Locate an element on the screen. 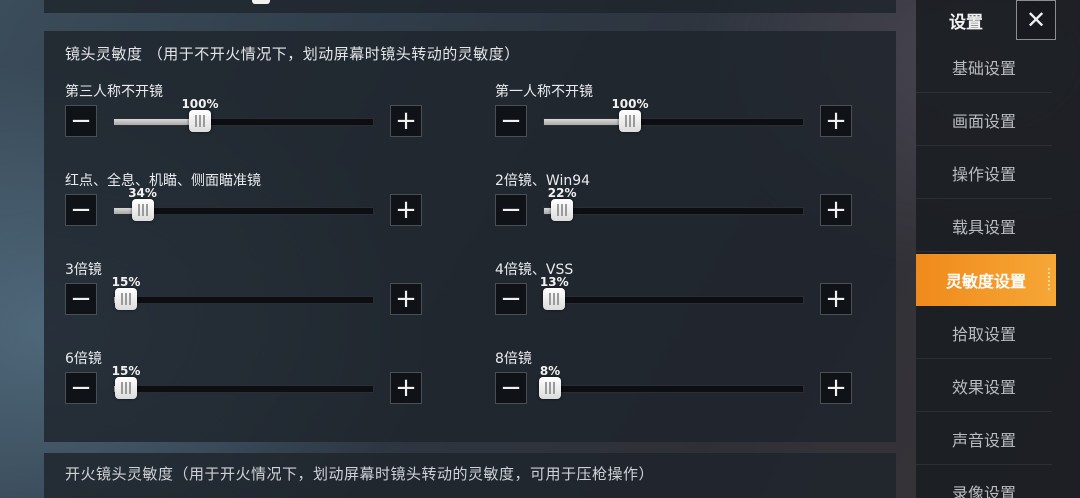  section-title: 镜头灵敏度 （用于不开火情况下，划动屏幕时镜头转动的灵敏度） is located at coordinates (292, 54).